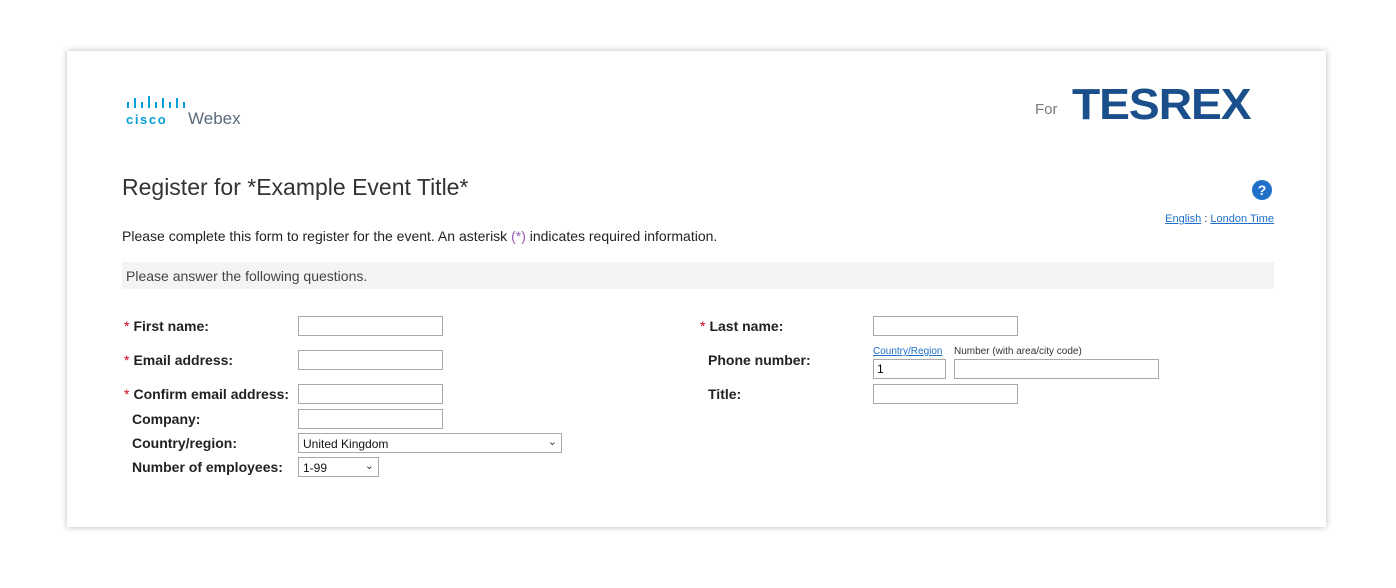 The width and height of the screenshot is (1396, 588). What do you see at coordinates (518, 236) in the screenshot?
I see `intro-required-marker: (*)` at bounding box center [518, 236].